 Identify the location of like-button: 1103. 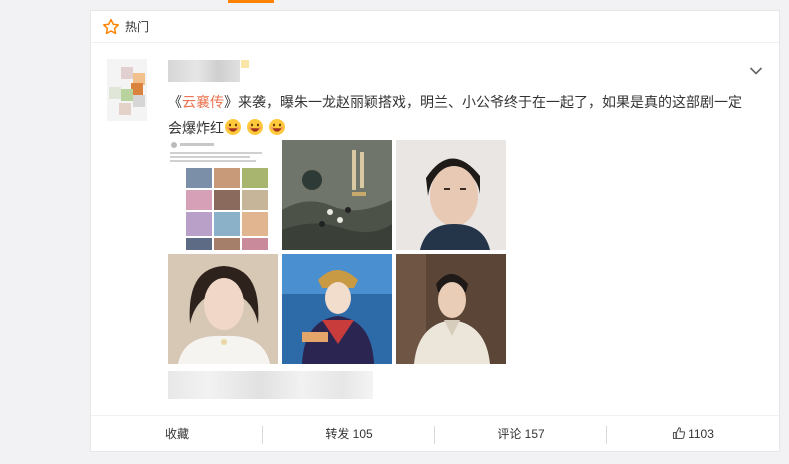
(693, 435).